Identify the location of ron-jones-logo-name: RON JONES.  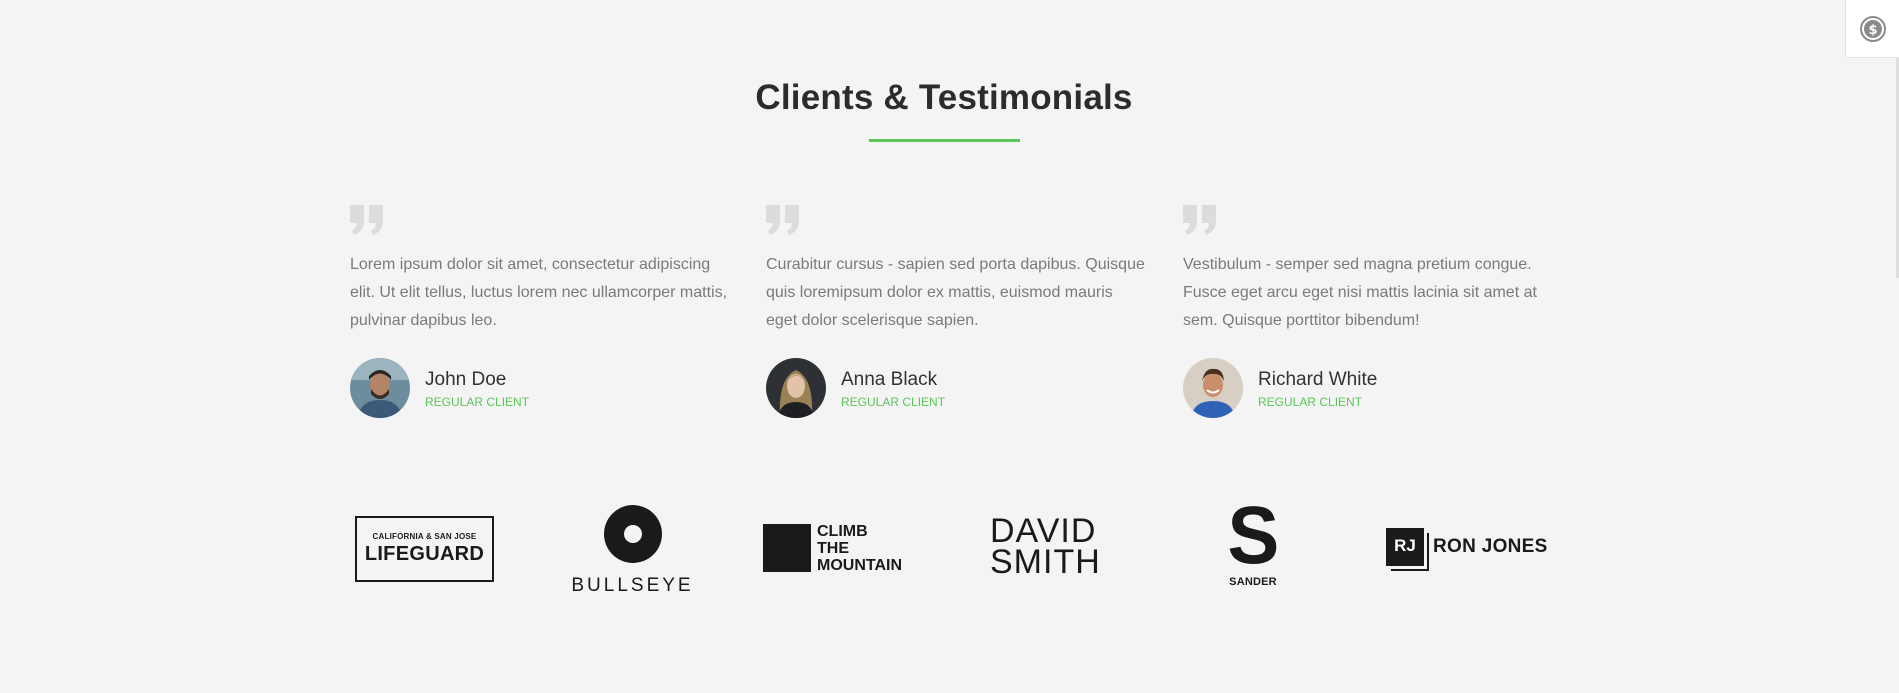
(1490, 546).